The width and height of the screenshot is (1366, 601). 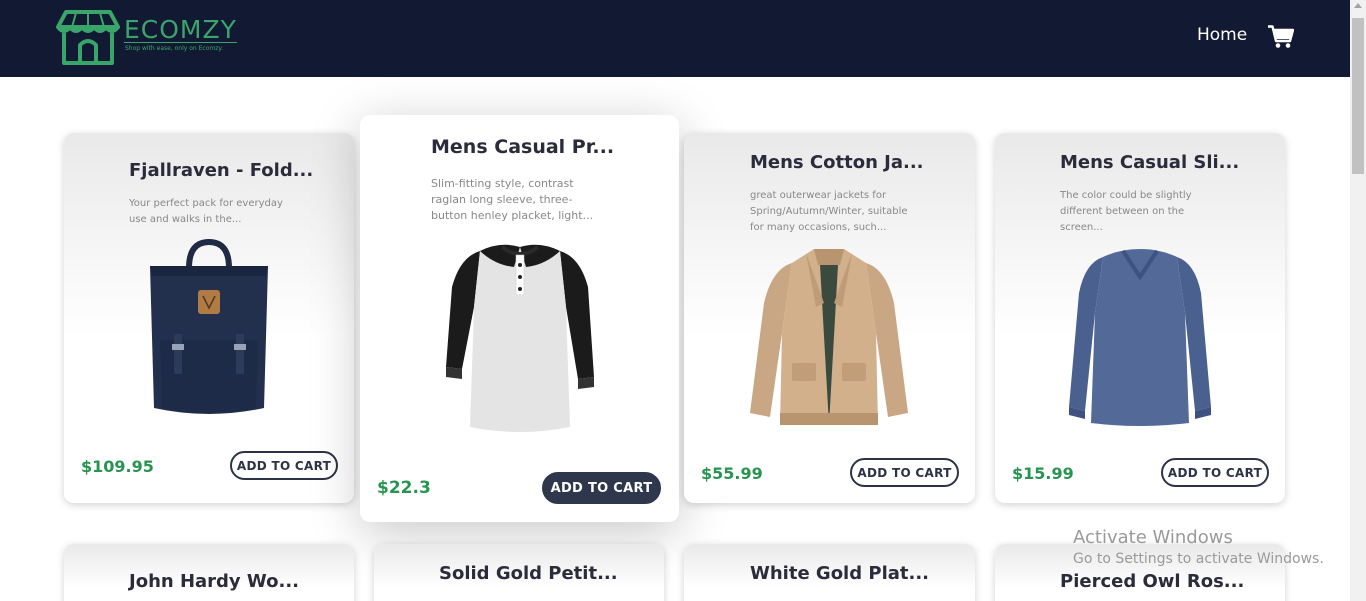 I want to click on slim-shirt-image, so click(x=1140, y=337).